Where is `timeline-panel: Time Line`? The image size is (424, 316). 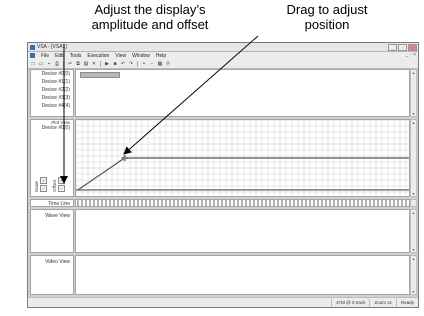
timeline-panel: Time Line is located at coordinates (52, 203).